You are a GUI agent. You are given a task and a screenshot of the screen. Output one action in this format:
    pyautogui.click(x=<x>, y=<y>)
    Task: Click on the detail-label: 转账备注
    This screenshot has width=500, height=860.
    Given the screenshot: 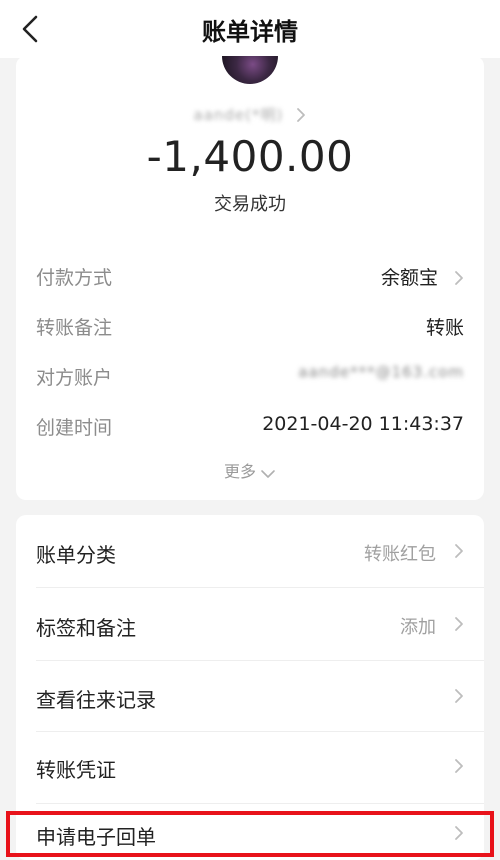 What is the action you would take?
    pyautogui.click(x=74, y=328)
    